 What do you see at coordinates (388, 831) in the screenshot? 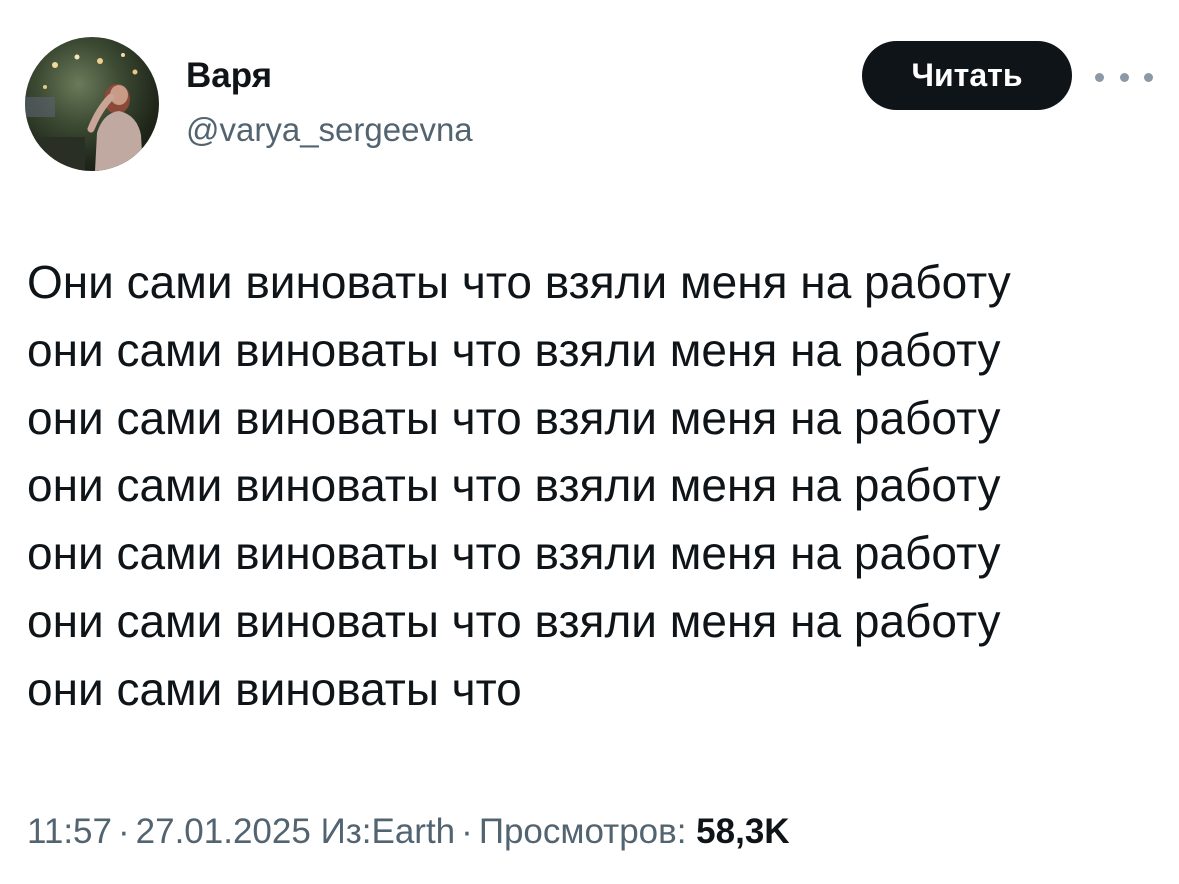
I see `tweet-source: Из:Earth` at bounding box center [388, 831].